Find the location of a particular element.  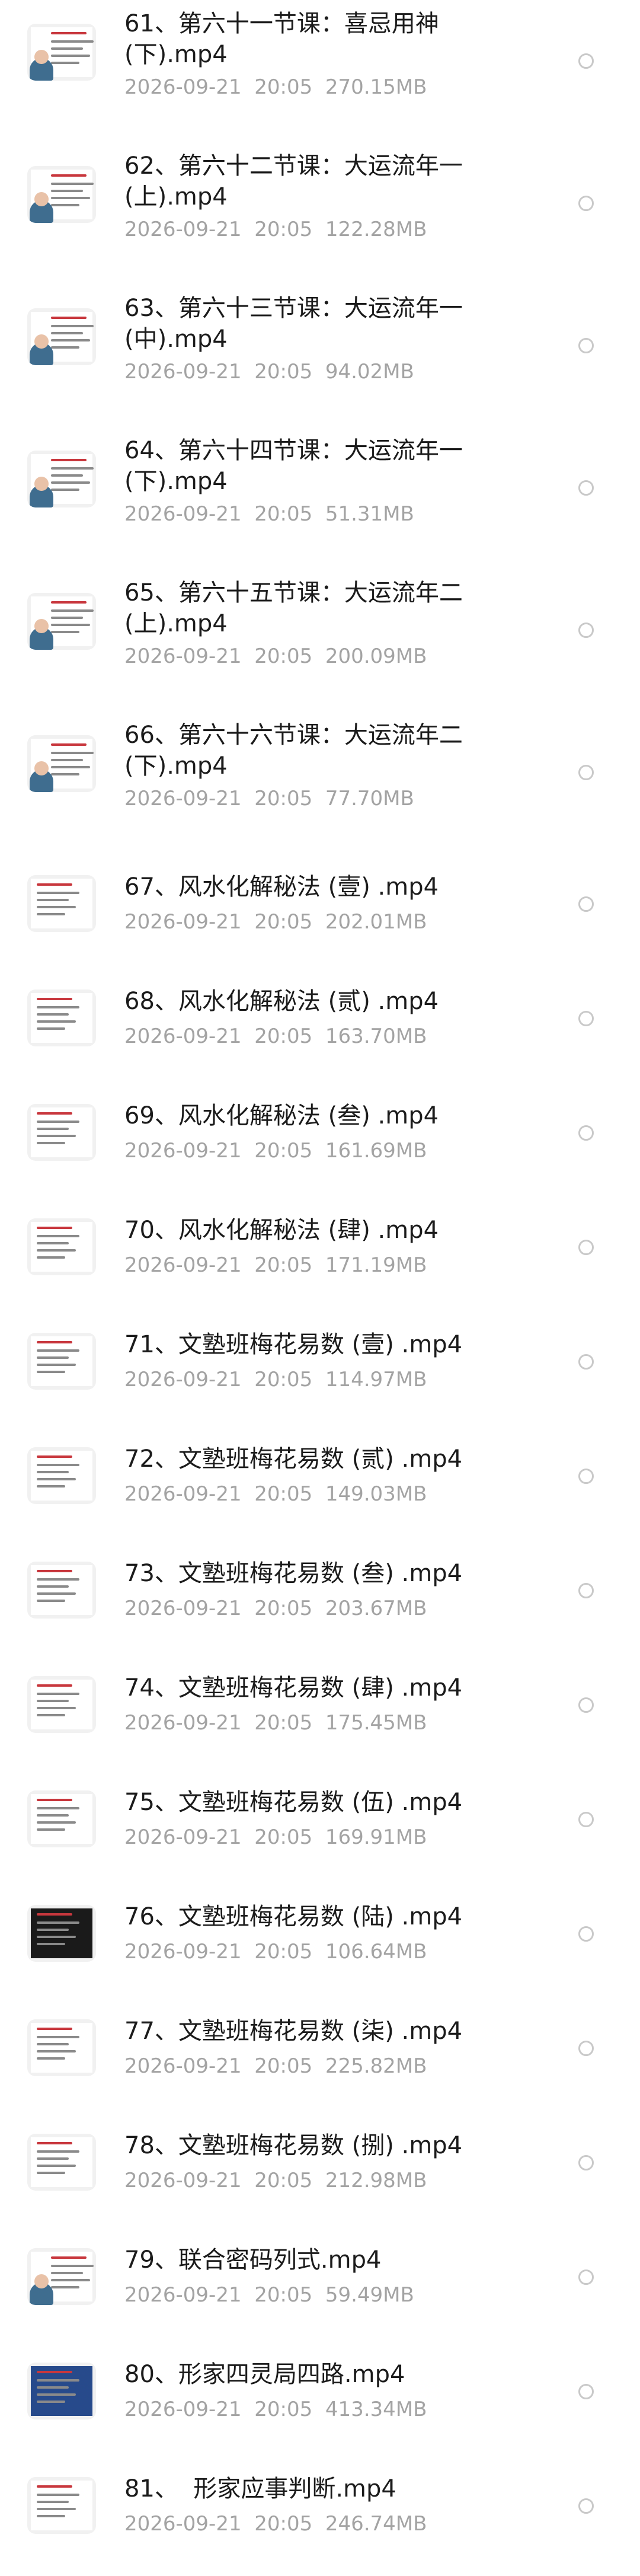

file-name: 65、第六十五节课：大运流年二 (上).mp4 is located at coordinates (293, 608).